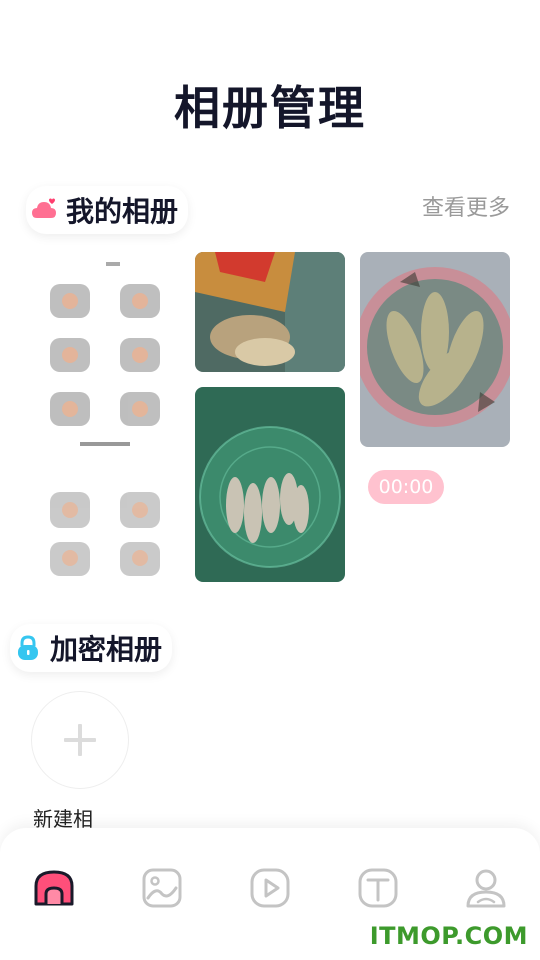 This screenshot has height=960, width=540. I want to click on text-icon, so click(378, 888).